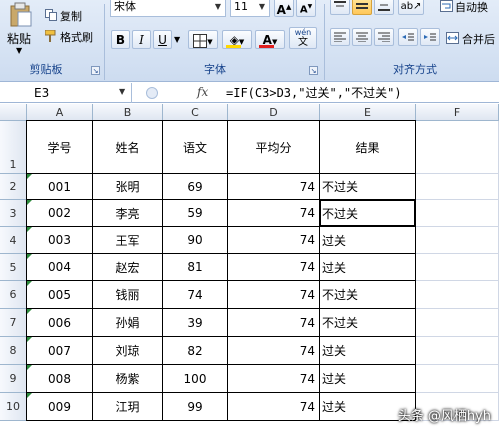 Image resolution: width=499 pixels, height=428 pixels. Describe the element at coordinates (250, 8) in the screenshot. I see `font-size-select: 11 ▼` at that location.